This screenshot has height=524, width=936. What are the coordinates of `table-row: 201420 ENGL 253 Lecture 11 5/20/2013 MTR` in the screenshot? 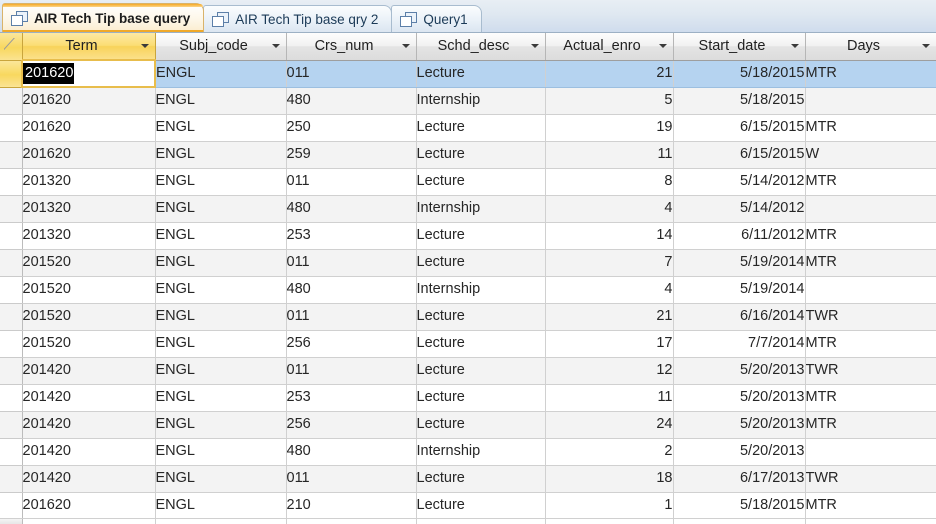 It's located at (468, 398).